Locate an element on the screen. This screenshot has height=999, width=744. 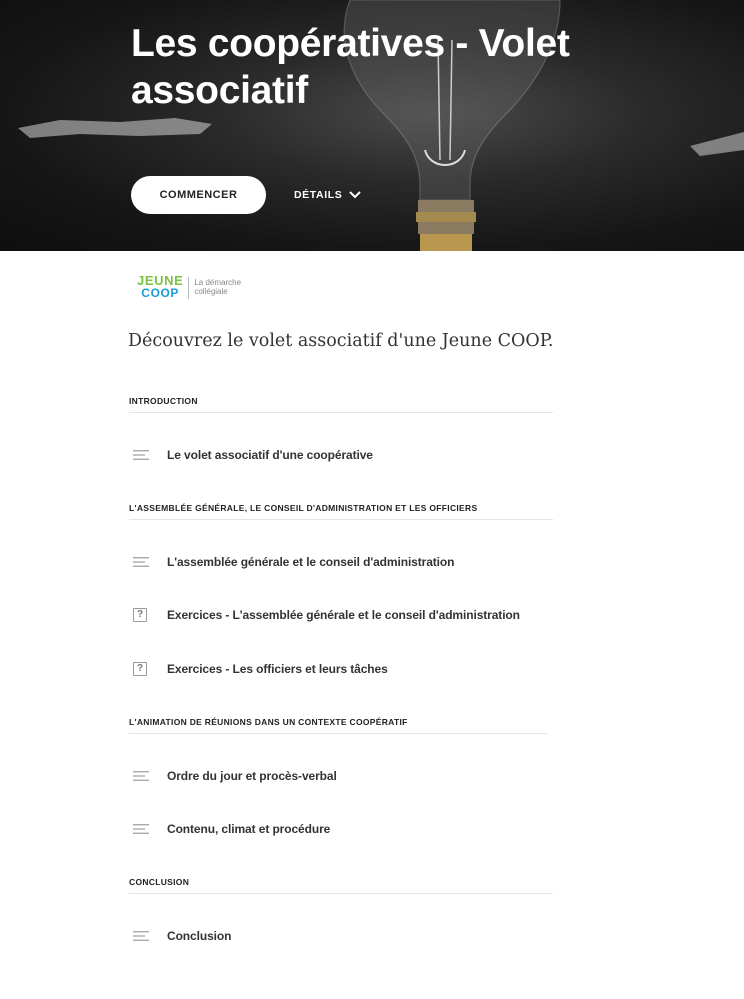
lesson-item: Contenu, climat et procédure is located at coordinates (231, 829).